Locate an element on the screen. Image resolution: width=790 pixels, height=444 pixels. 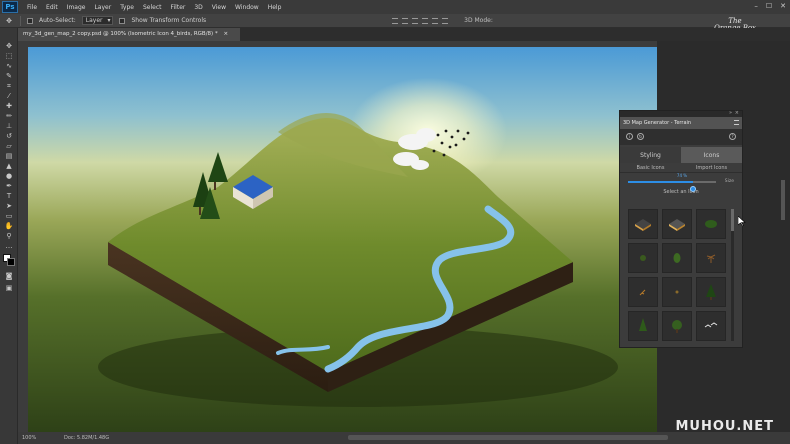
window-controls: – ☐ ✕ is located at coordinates (770, 6).